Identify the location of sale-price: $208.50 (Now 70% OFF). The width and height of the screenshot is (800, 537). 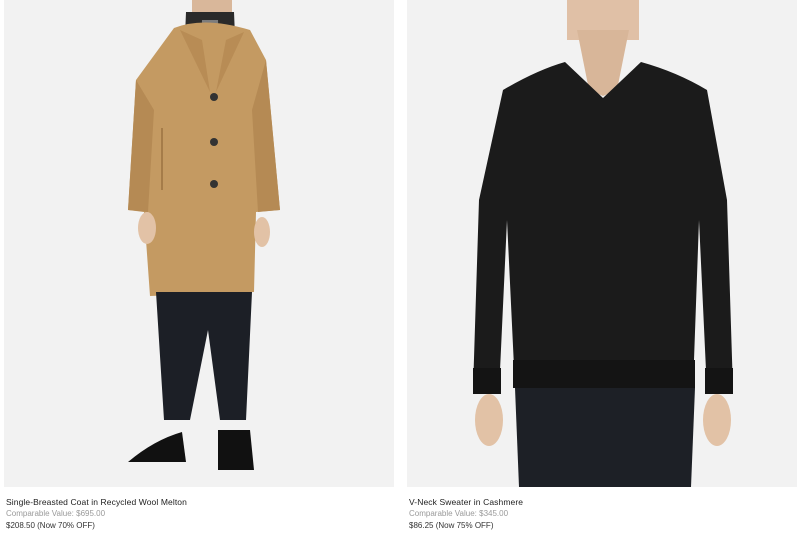
(50, 525).